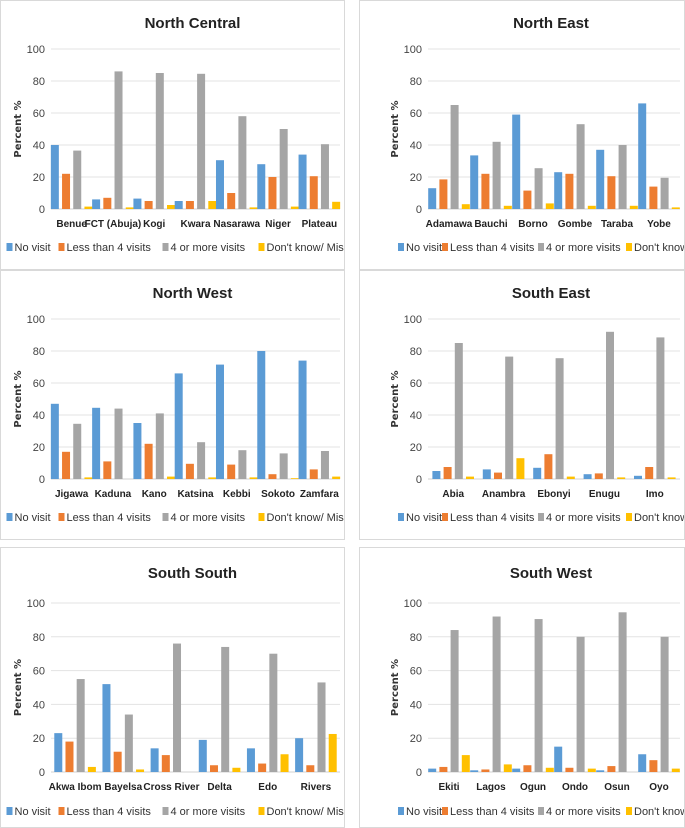  Describe the element at coordinates (178, 205) in the screenshot. I see `bar-no-visit-kwara` at that location.